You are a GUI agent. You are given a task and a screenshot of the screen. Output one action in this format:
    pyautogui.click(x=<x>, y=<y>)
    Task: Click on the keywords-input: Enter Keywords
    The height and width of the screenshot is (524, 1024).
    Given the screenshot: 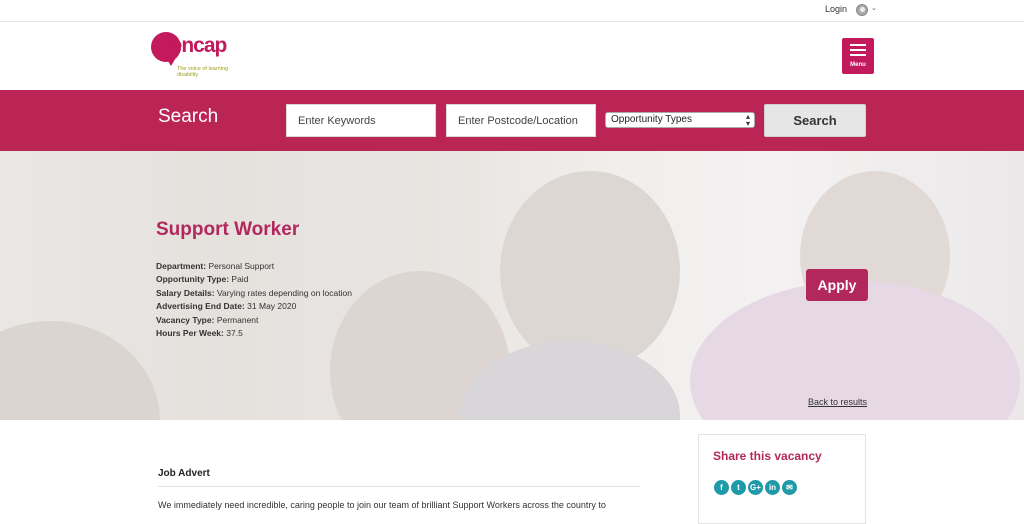 What is the action you would take?
    pyautogui.click(x=361, y=120)
    